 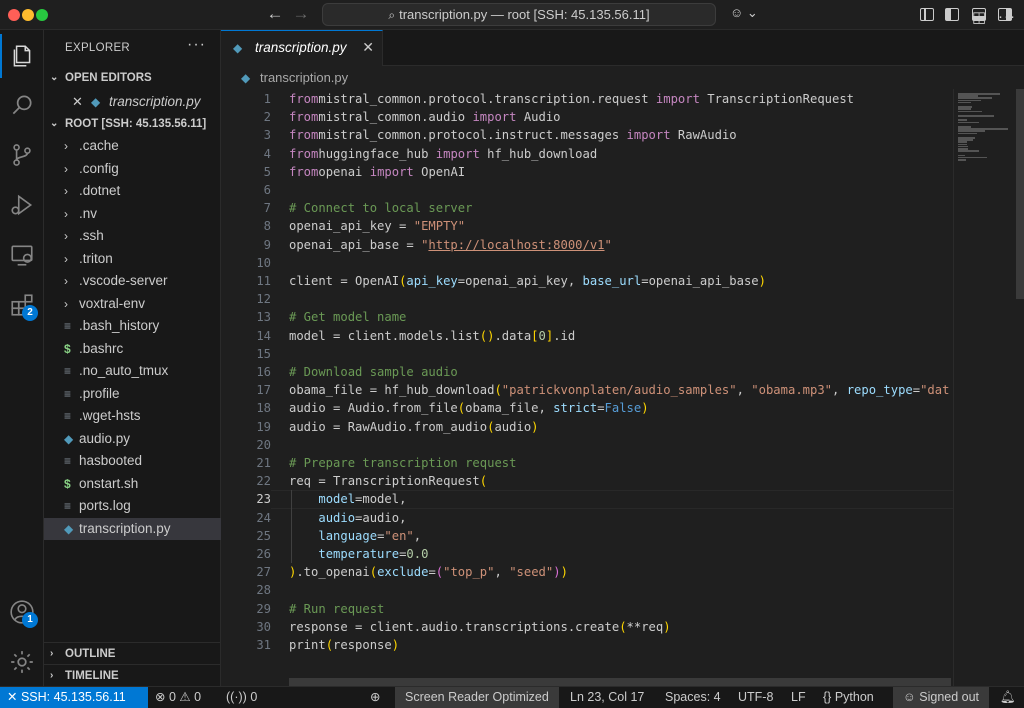 I want to click on open-editor-item: ✕ ◆ transcription.py, so click(x=132, y=102).